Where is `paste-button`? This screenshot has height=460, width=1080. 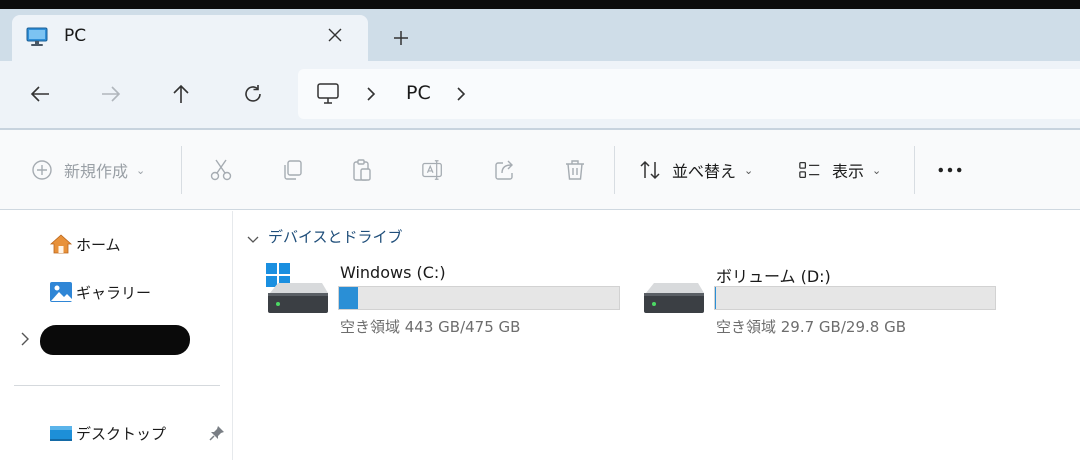
paste-button is located at coordinates (362, 170).